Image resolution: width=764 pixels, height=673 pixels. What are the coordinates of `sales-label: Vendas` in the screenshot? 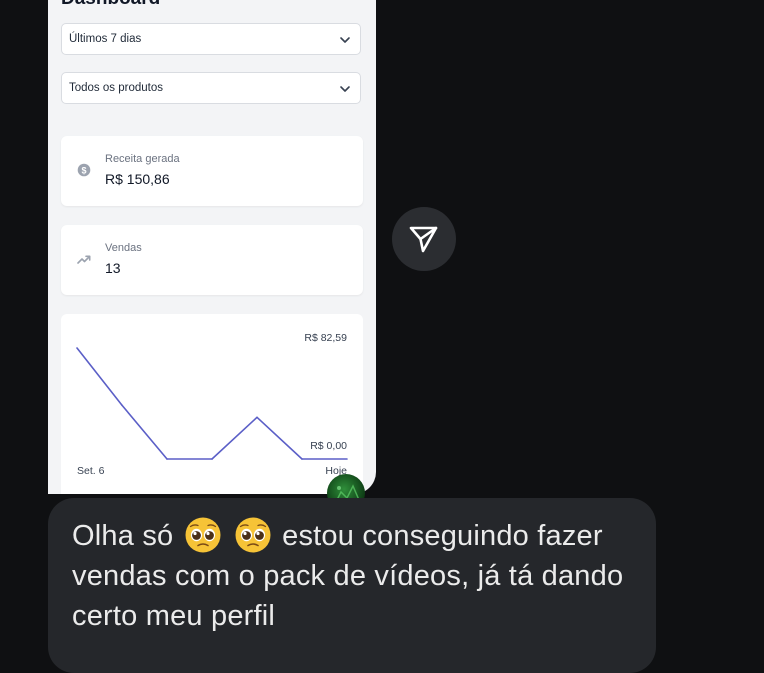 It's located at (123, 248).